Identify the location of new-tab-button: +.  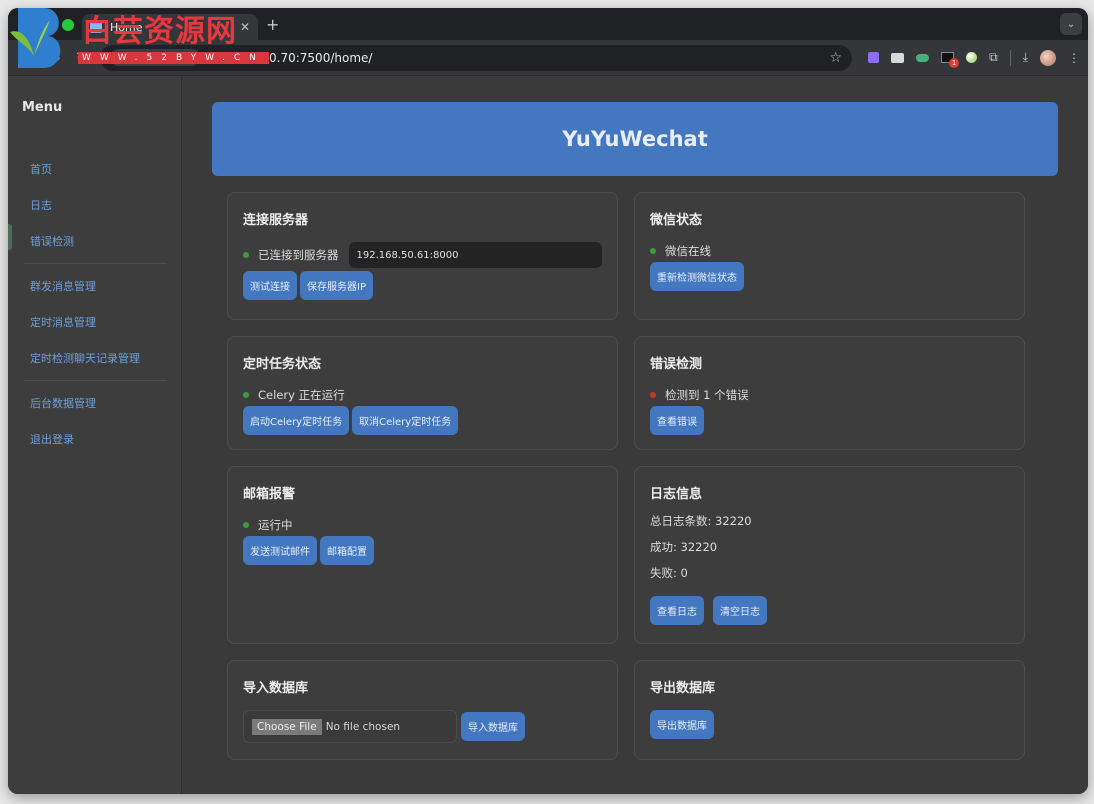
(272, 24).